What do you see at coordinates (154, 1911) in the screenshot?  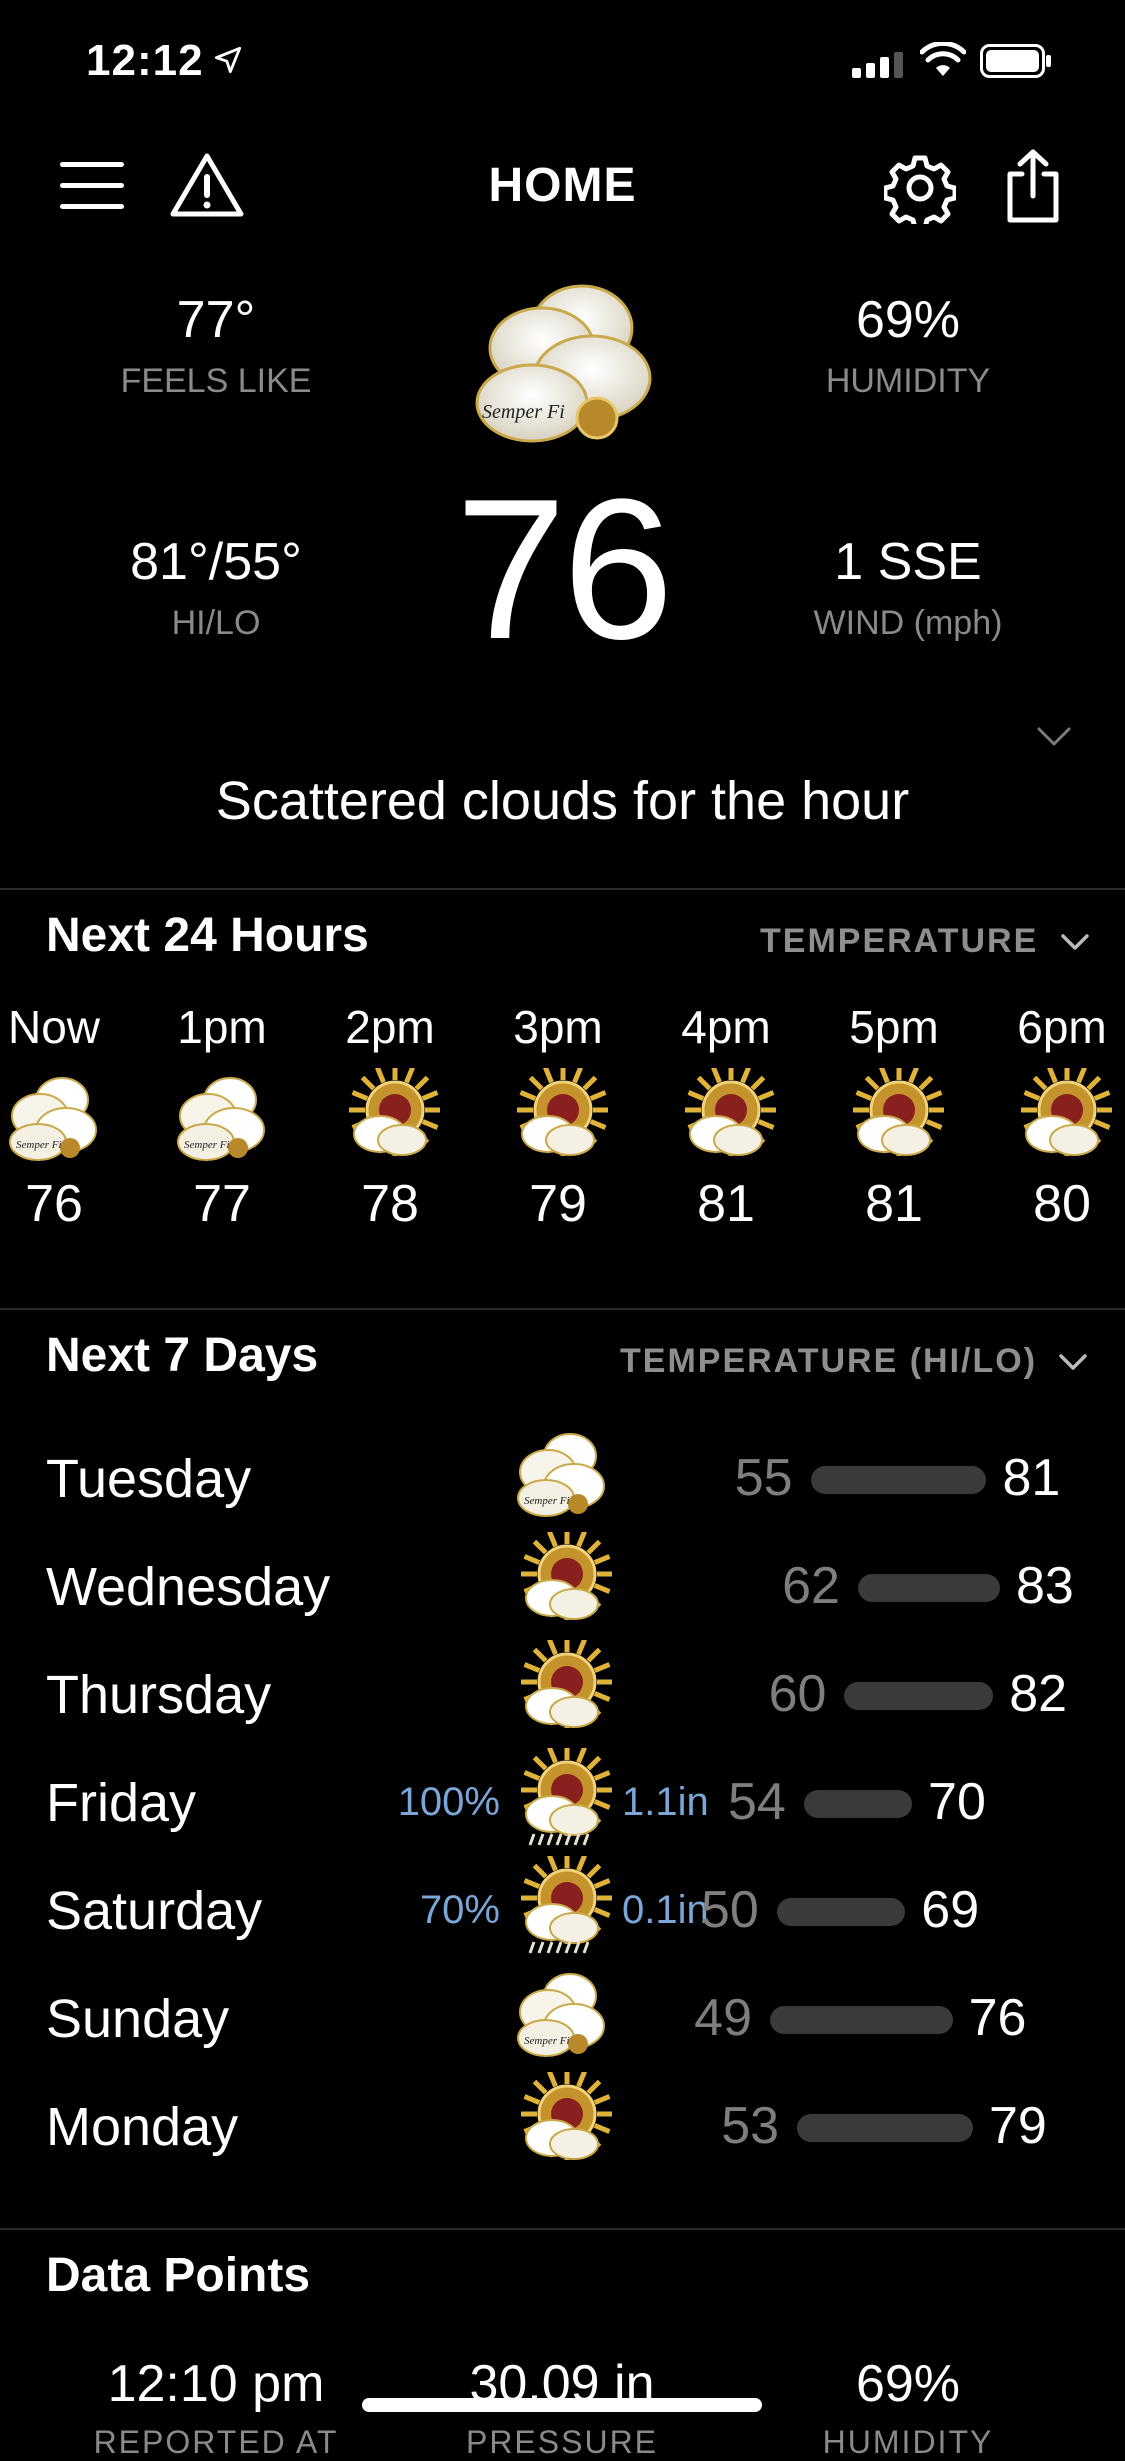 I see `day-name: Saturday` at bounding box center [154, 1911].